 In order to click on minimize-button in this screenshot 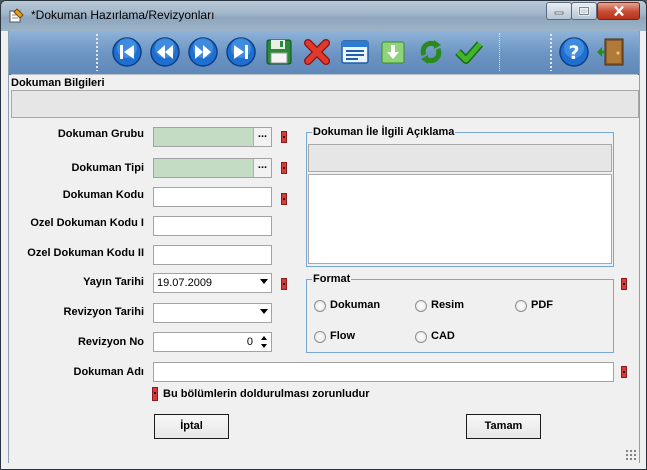, I will do `click(559, 11)`.